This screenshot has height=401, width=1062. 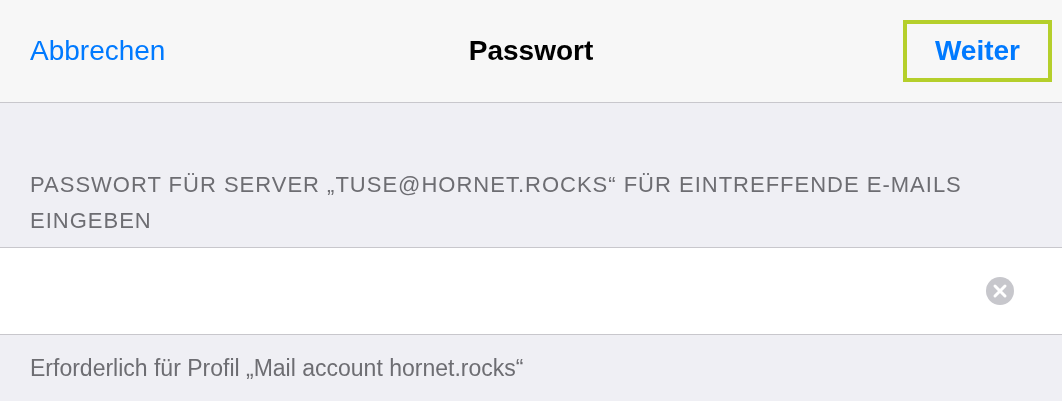 I want to click on section-header: PASSWORT FÜR SERVER „TUSE@HORNET.ROCKS“ FÜR EINTREFFENDE E-MAILS EINGEBEN, so click(x=496, y=203).